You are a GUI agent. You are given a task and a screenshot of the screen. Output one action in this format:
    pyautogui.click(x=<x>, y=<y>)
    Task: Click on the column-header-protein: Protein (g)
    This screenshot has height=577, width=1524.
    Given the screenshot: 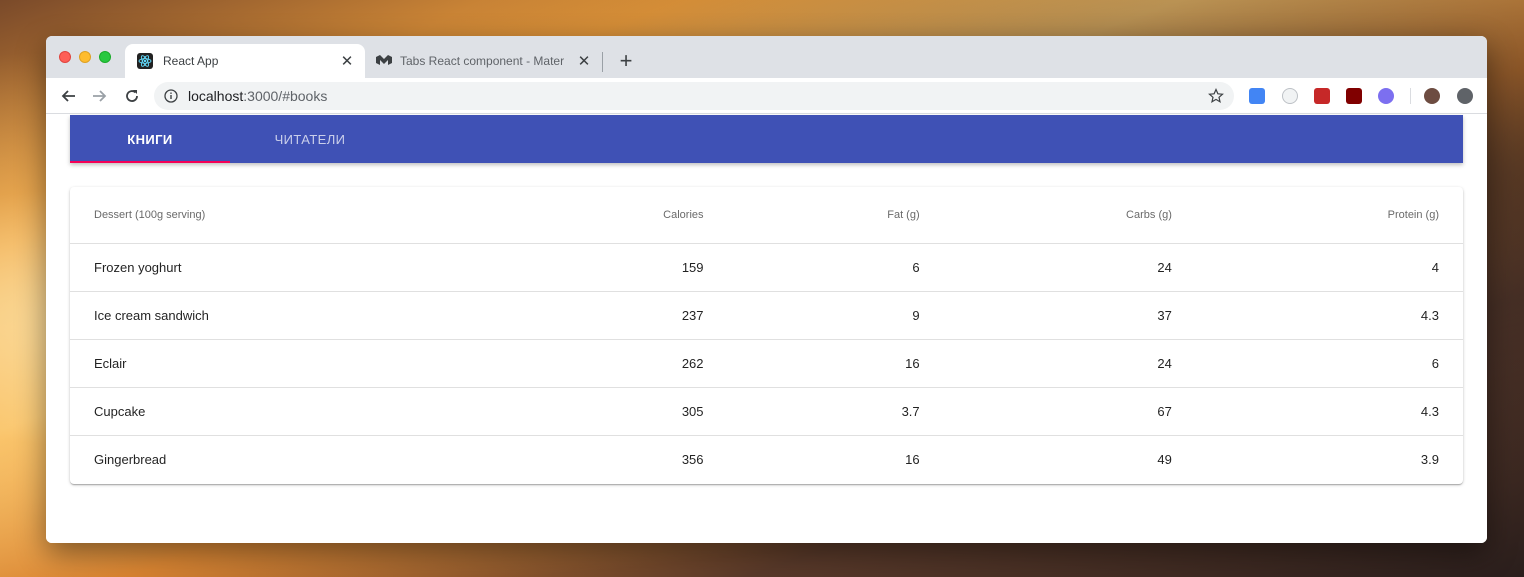 What is the action you would take?
    pyautogui.click(x=1329, y=215)
    